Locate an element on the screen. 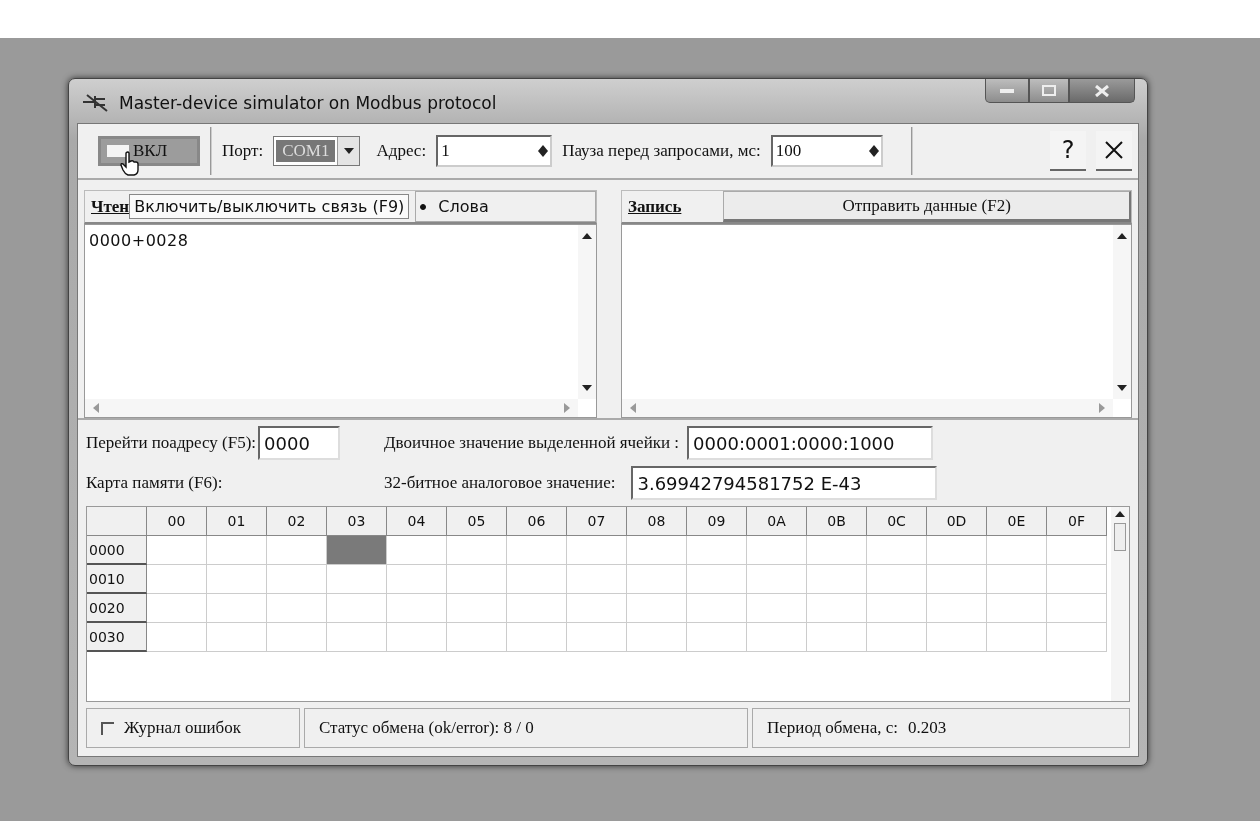 This screenshot has width=1260, height=821. binary-value-field: 0000:0001:0000:1000 is located at coordinates (810, 443).